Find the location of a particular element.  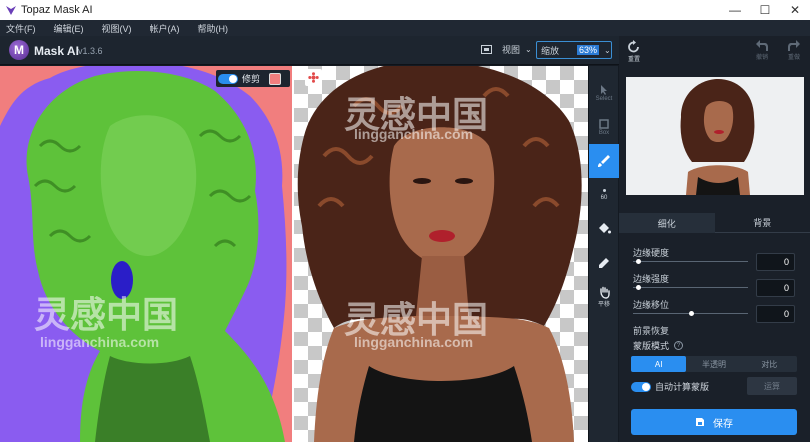

auto-compute-row: 自动计算蒙版 is located at coordinates (670, 386).